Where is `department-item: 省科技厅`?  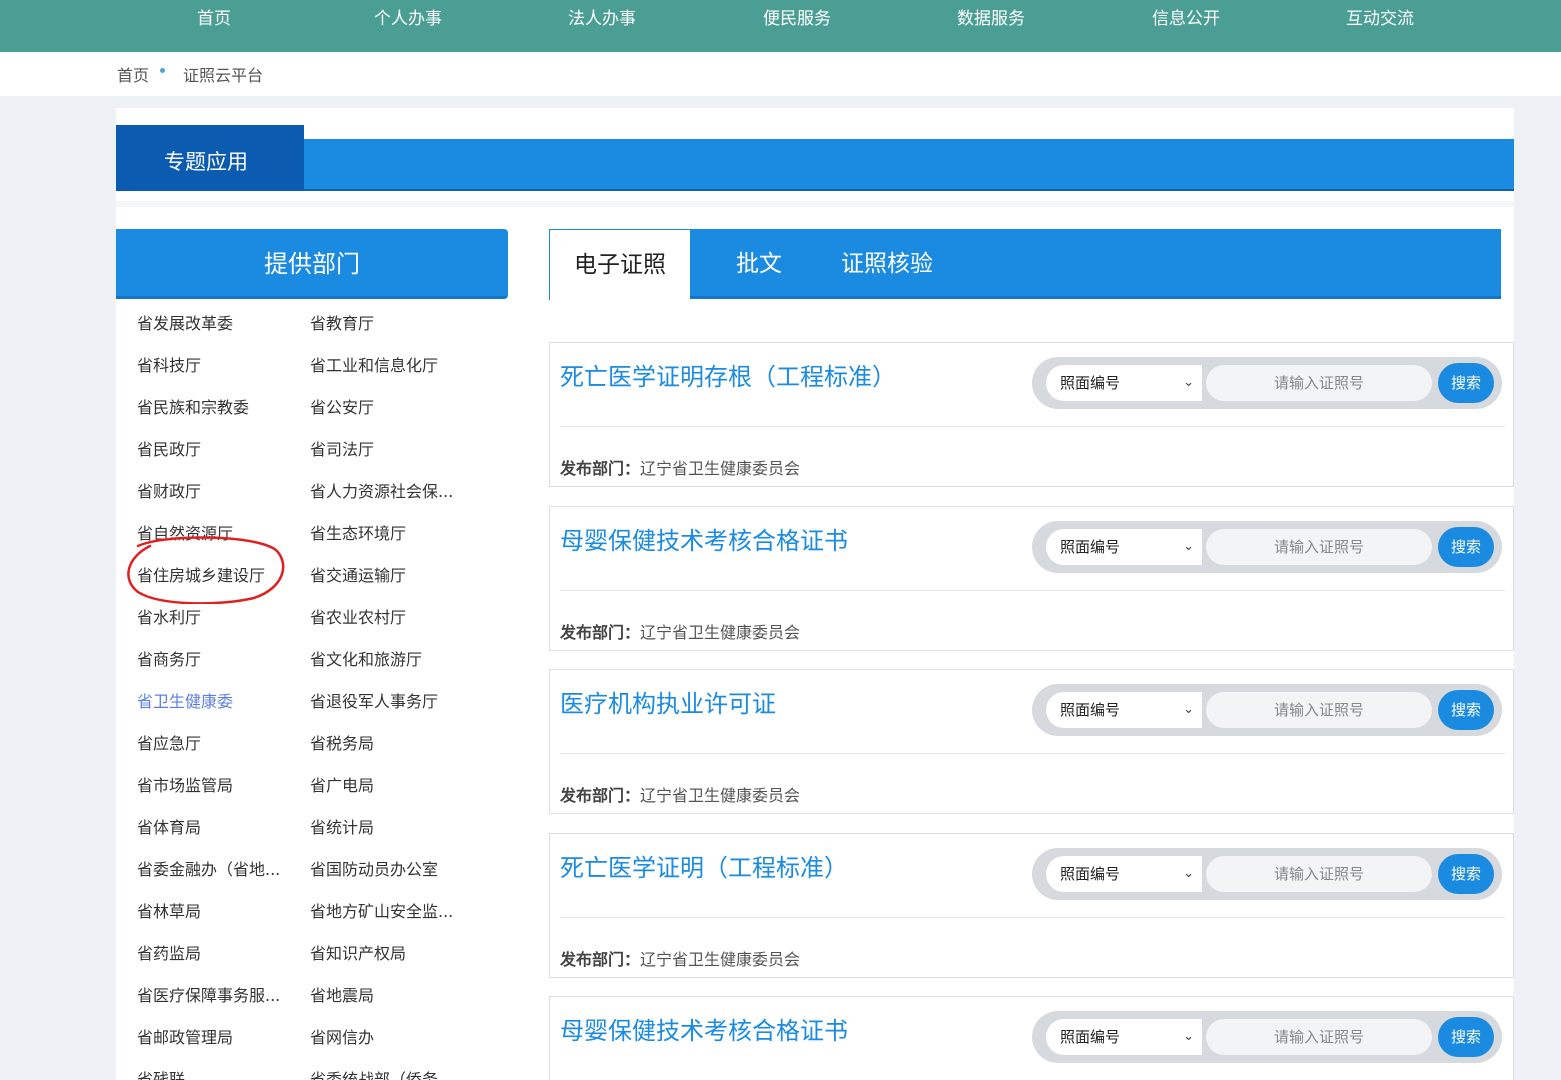
department-item: 省科技厅 is located at coordinates (169, 364).